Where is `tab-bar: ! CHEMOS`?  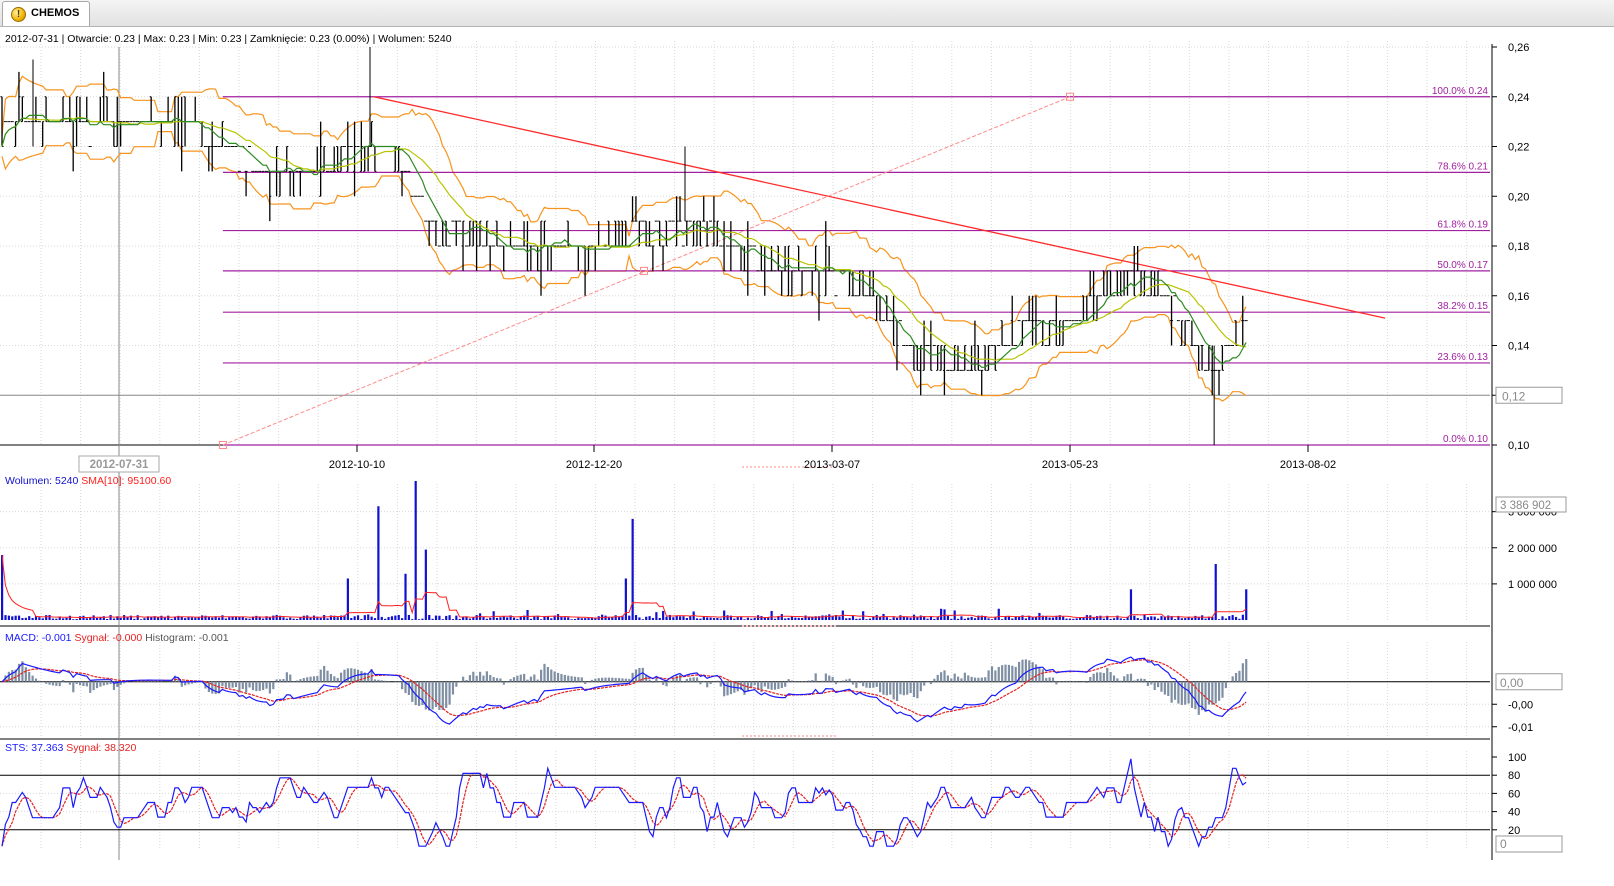 tab-bar: ! CHEMOS is located at coordinates (807, 13).